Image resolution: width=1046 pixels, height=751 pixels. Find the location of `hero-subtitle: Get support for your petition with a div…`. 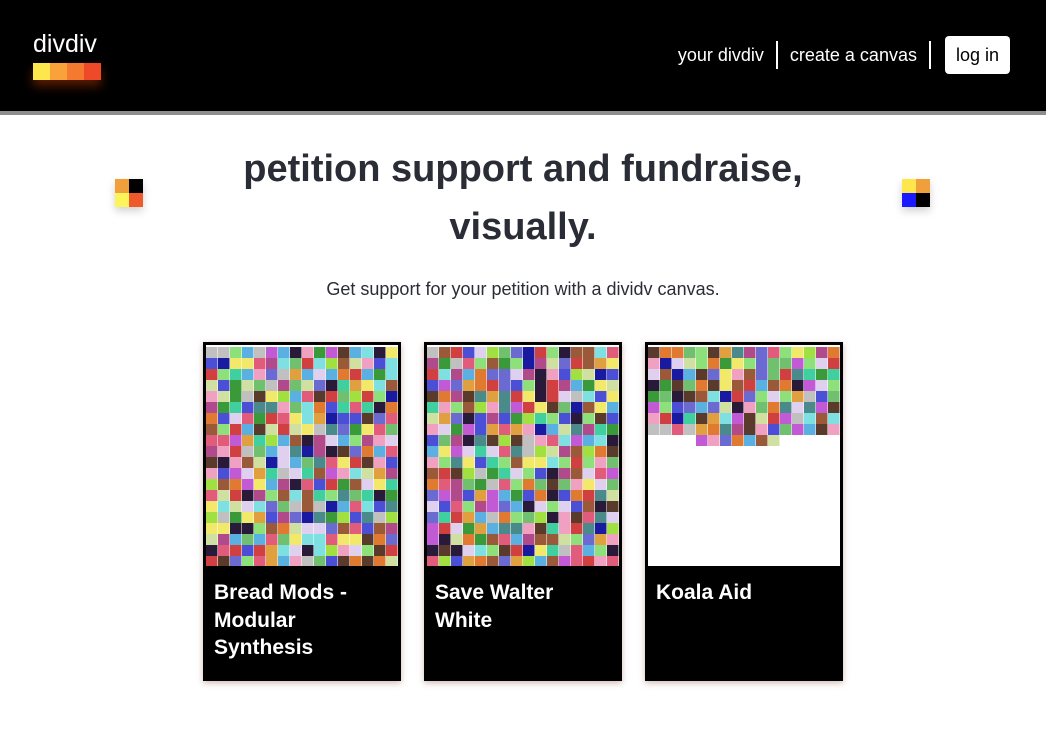

hero-subtitle: Get support for your petition with a div… is located at coordinates (523, 289).